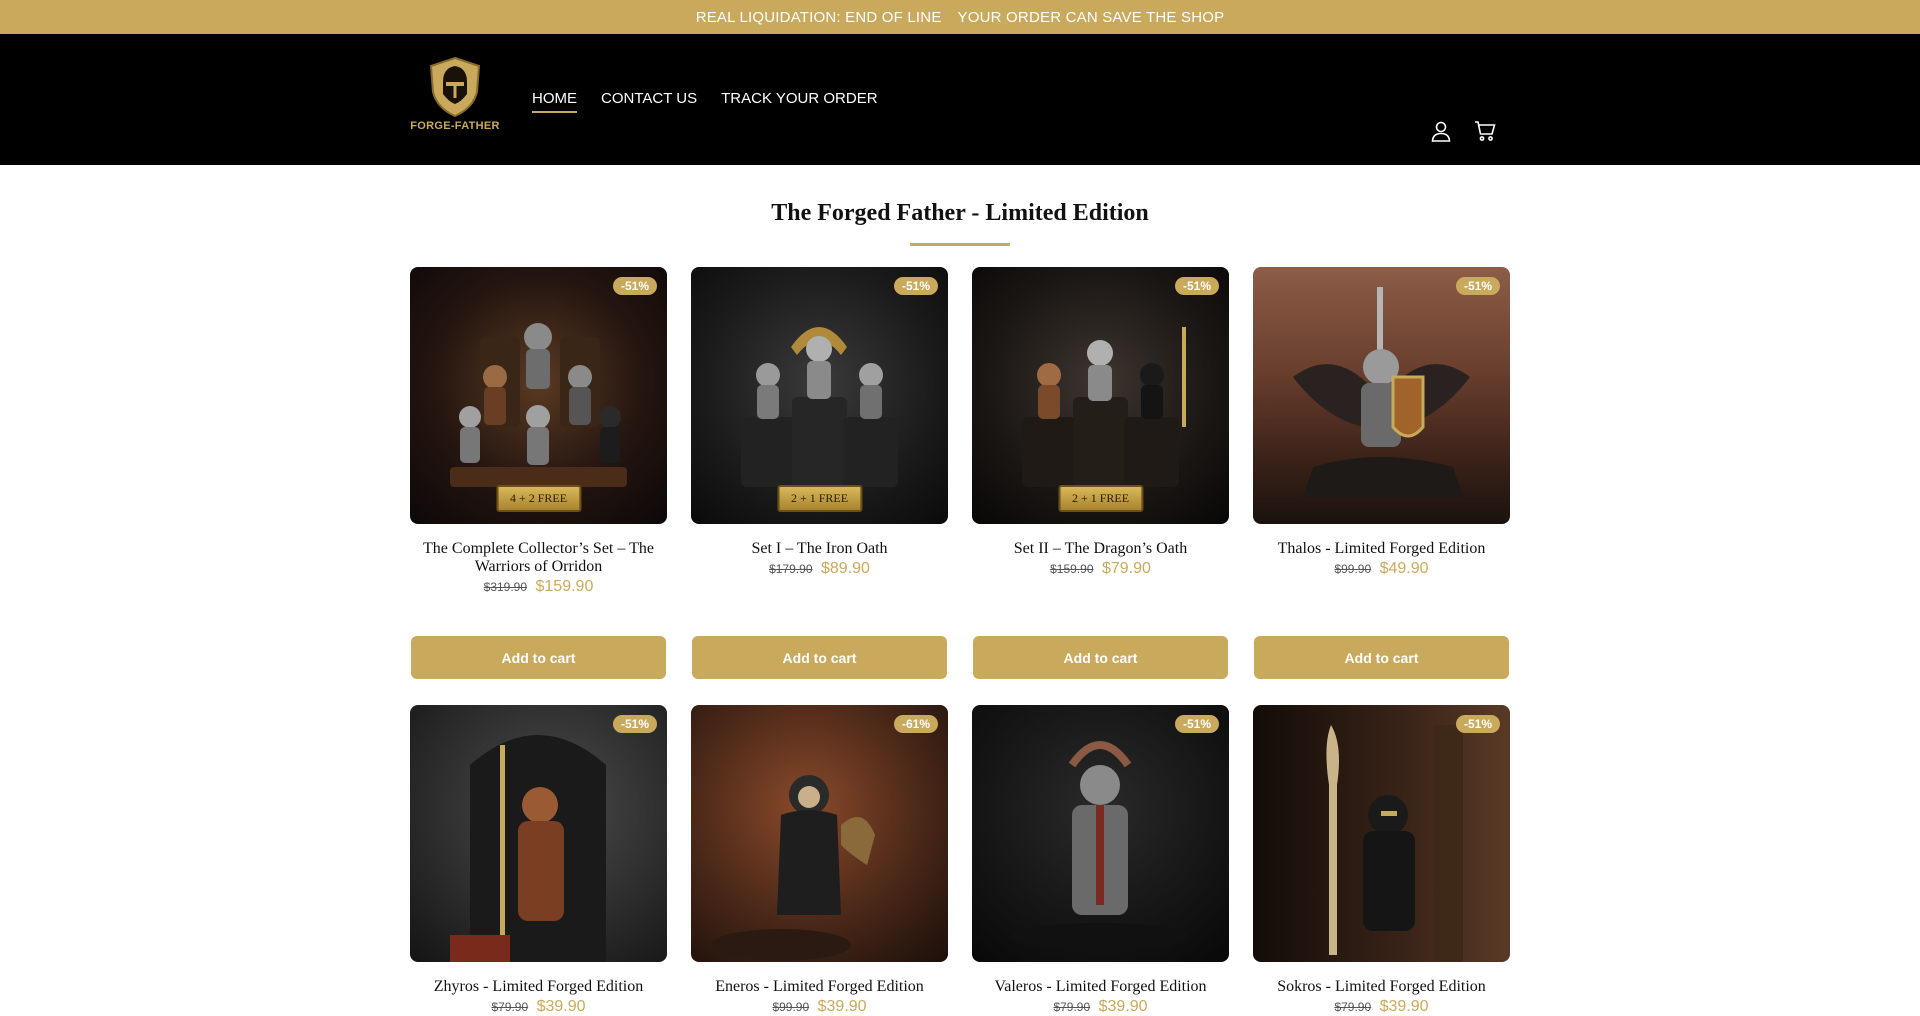 This screenshot has height=1016, width=1920. What do you see at coordinates (960, 213) in the screenshot?
I see `section-title: The Forged Father - Limited Edition` at bounding box center [960, 213].